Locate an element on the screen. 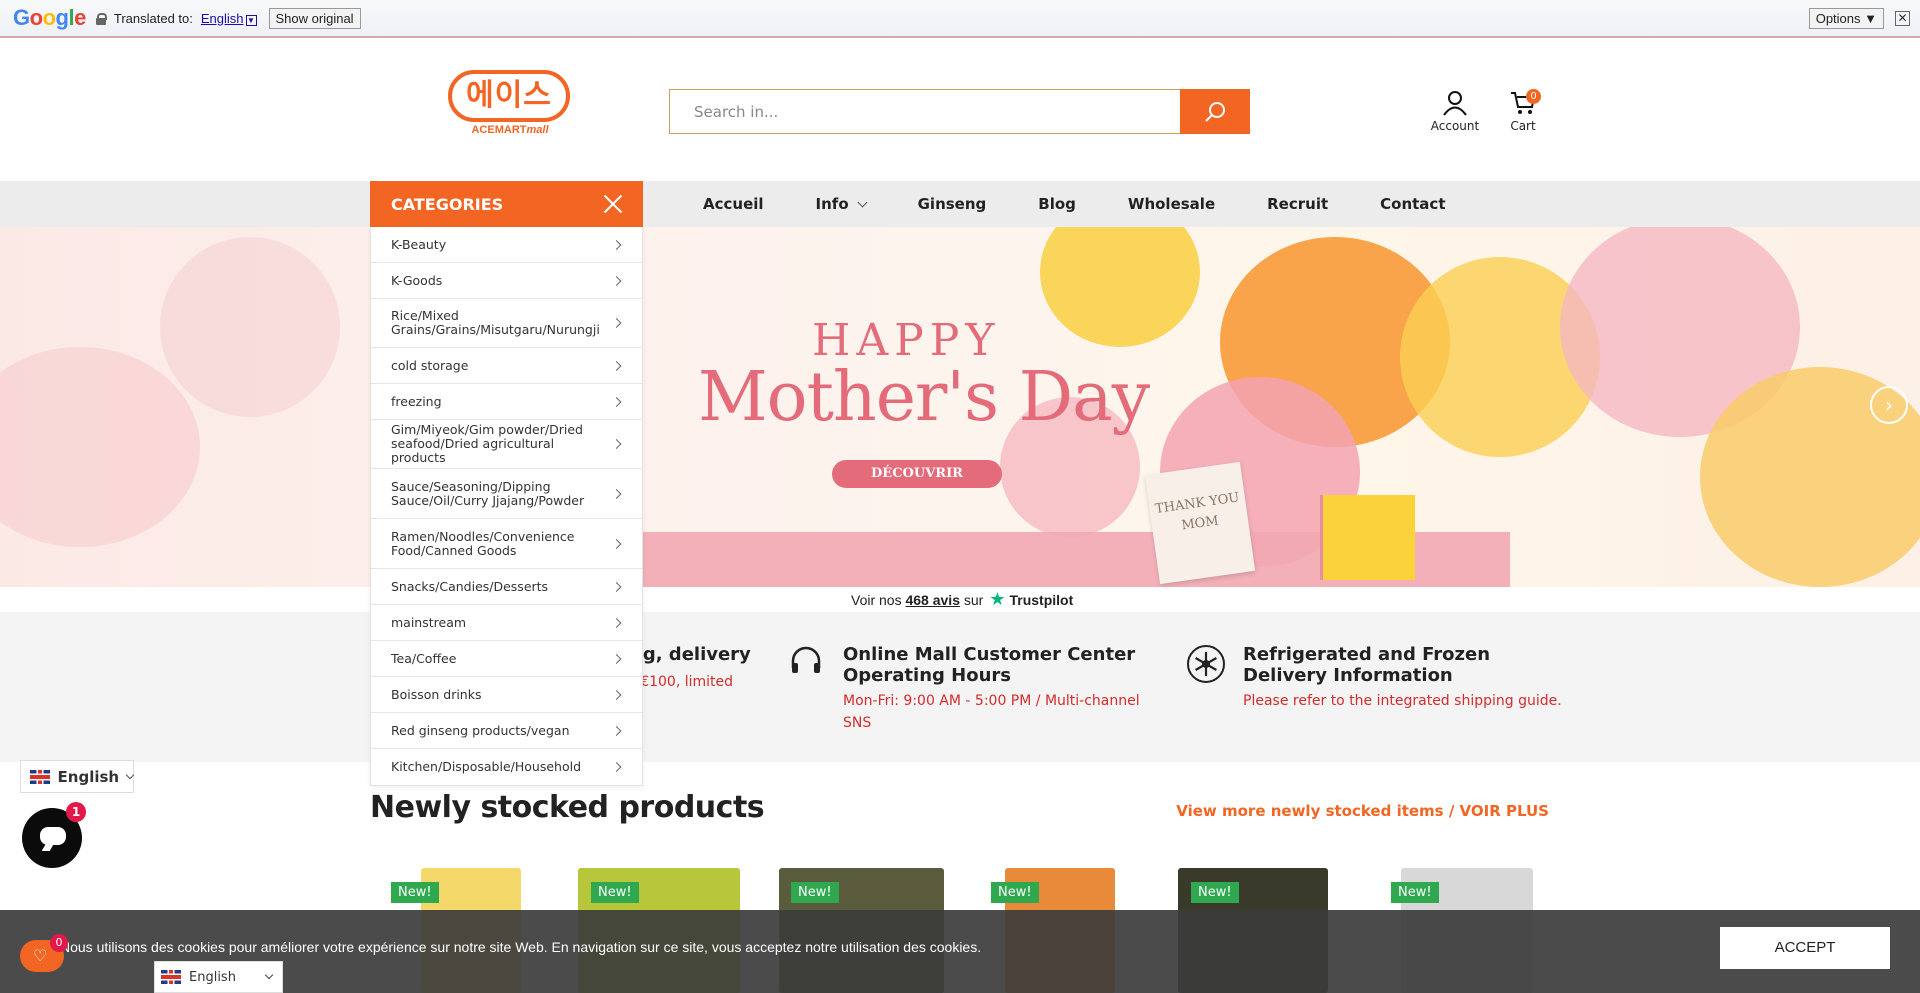  logo-korean-text: 에이스 is located at coordinates (509, 96).